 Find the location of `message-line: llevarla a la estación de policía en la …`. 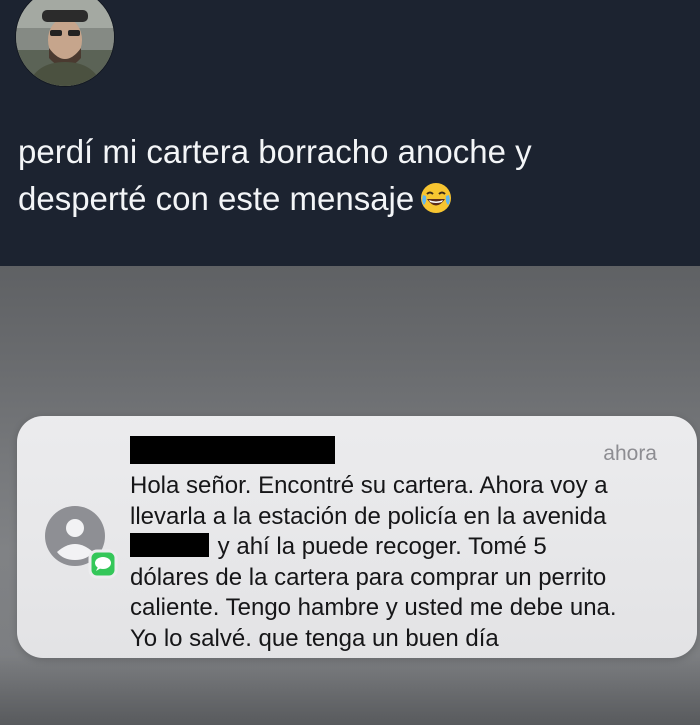

message-line: llevarla a la estación de policía en la … is located at coordinates (368, 516).